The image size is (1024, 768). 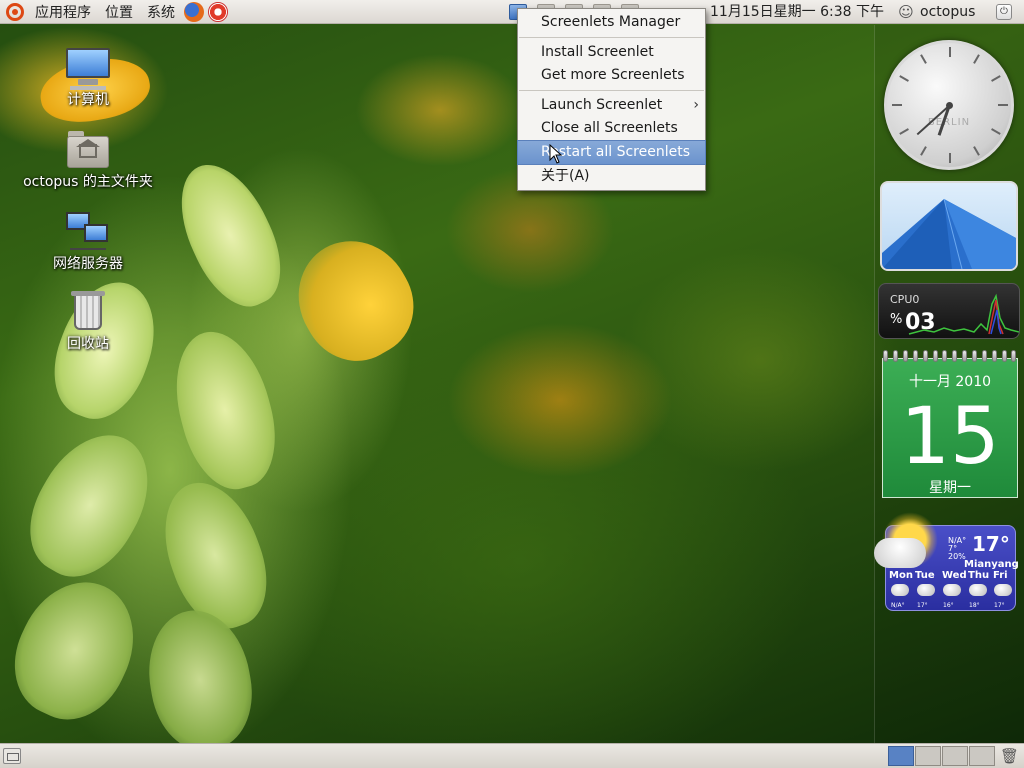 I want to click on calendar-screenlet: 十一月 2010 15 星期一, so click(x=950, y=424).